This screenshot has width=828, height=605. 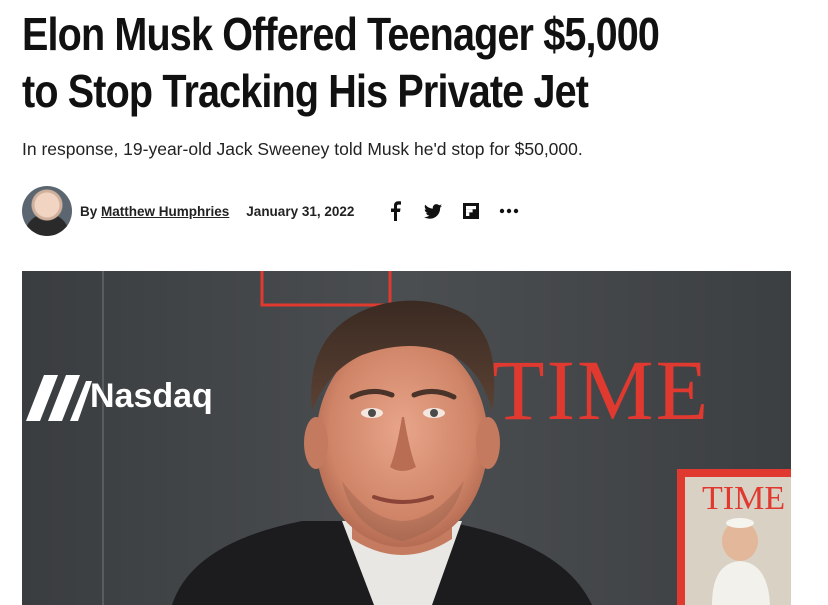 I want to click on author-link: Matthew Humphries, so click(x=165, y=211).